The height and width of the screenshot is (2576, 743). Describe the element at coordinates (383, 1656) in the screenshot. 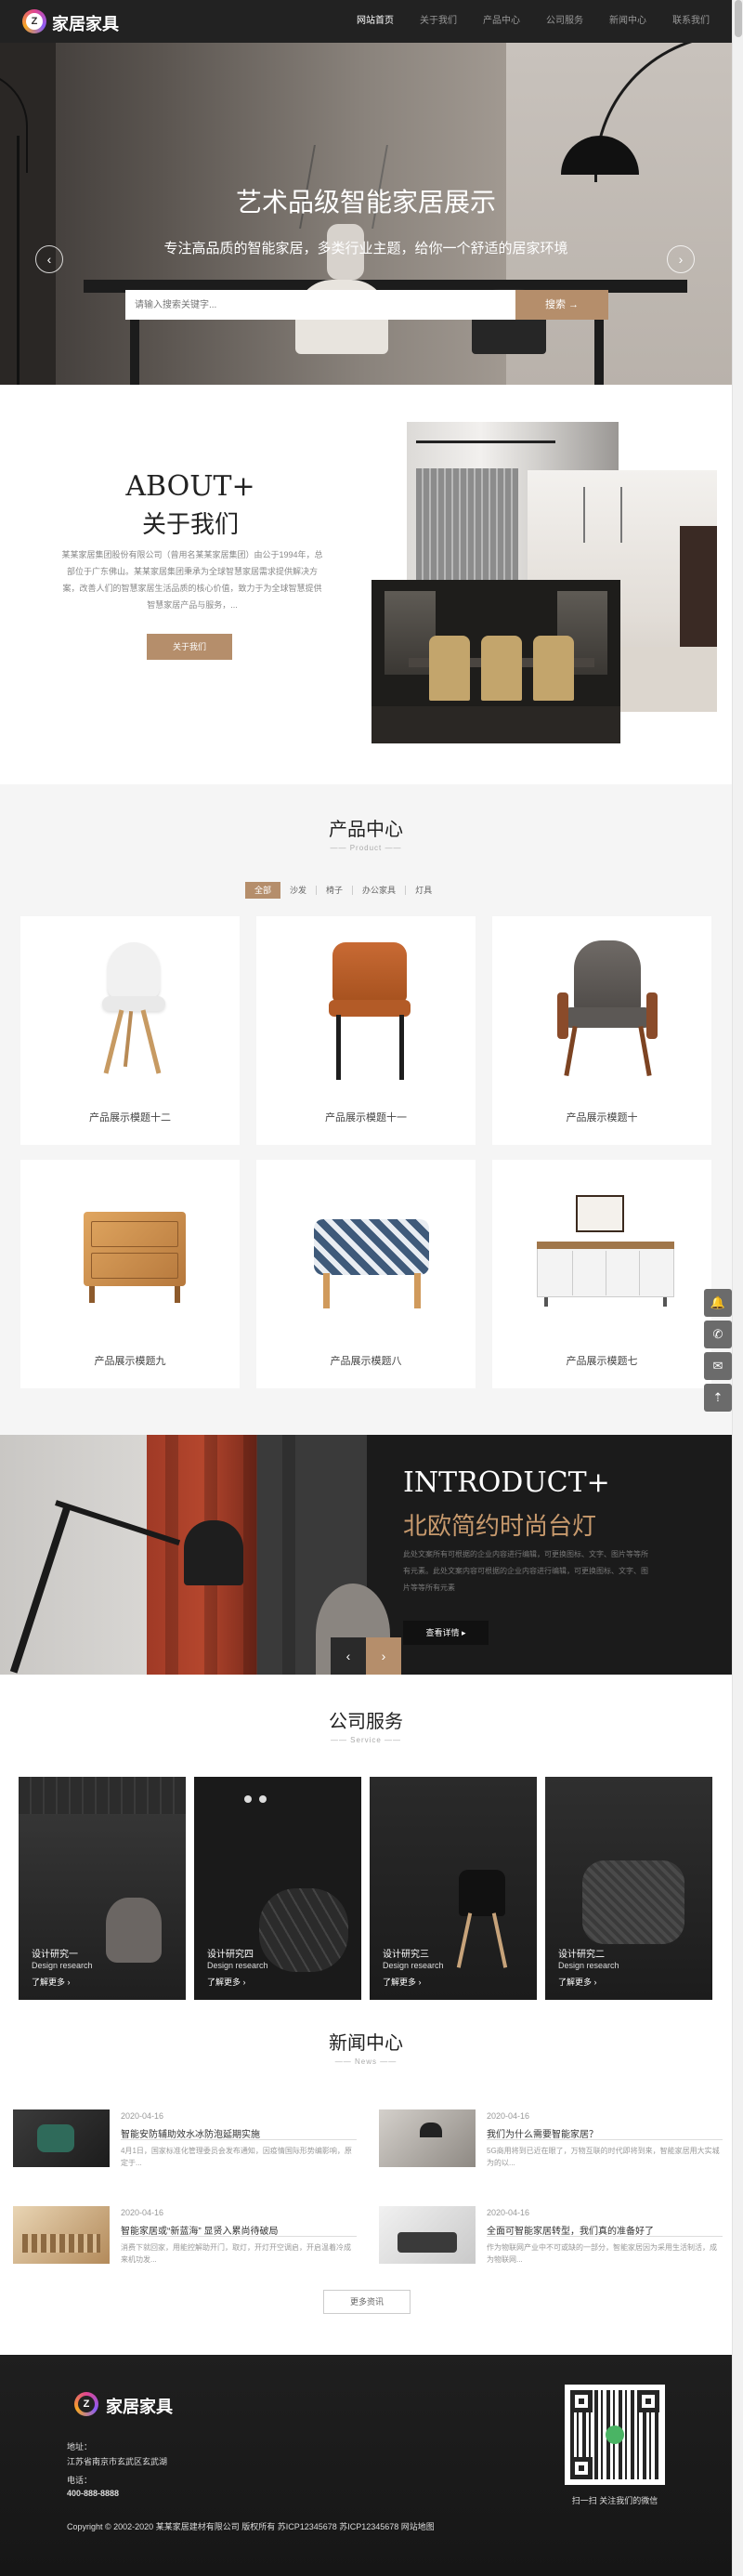

I see `intro-next-arrow: ›` at that location.